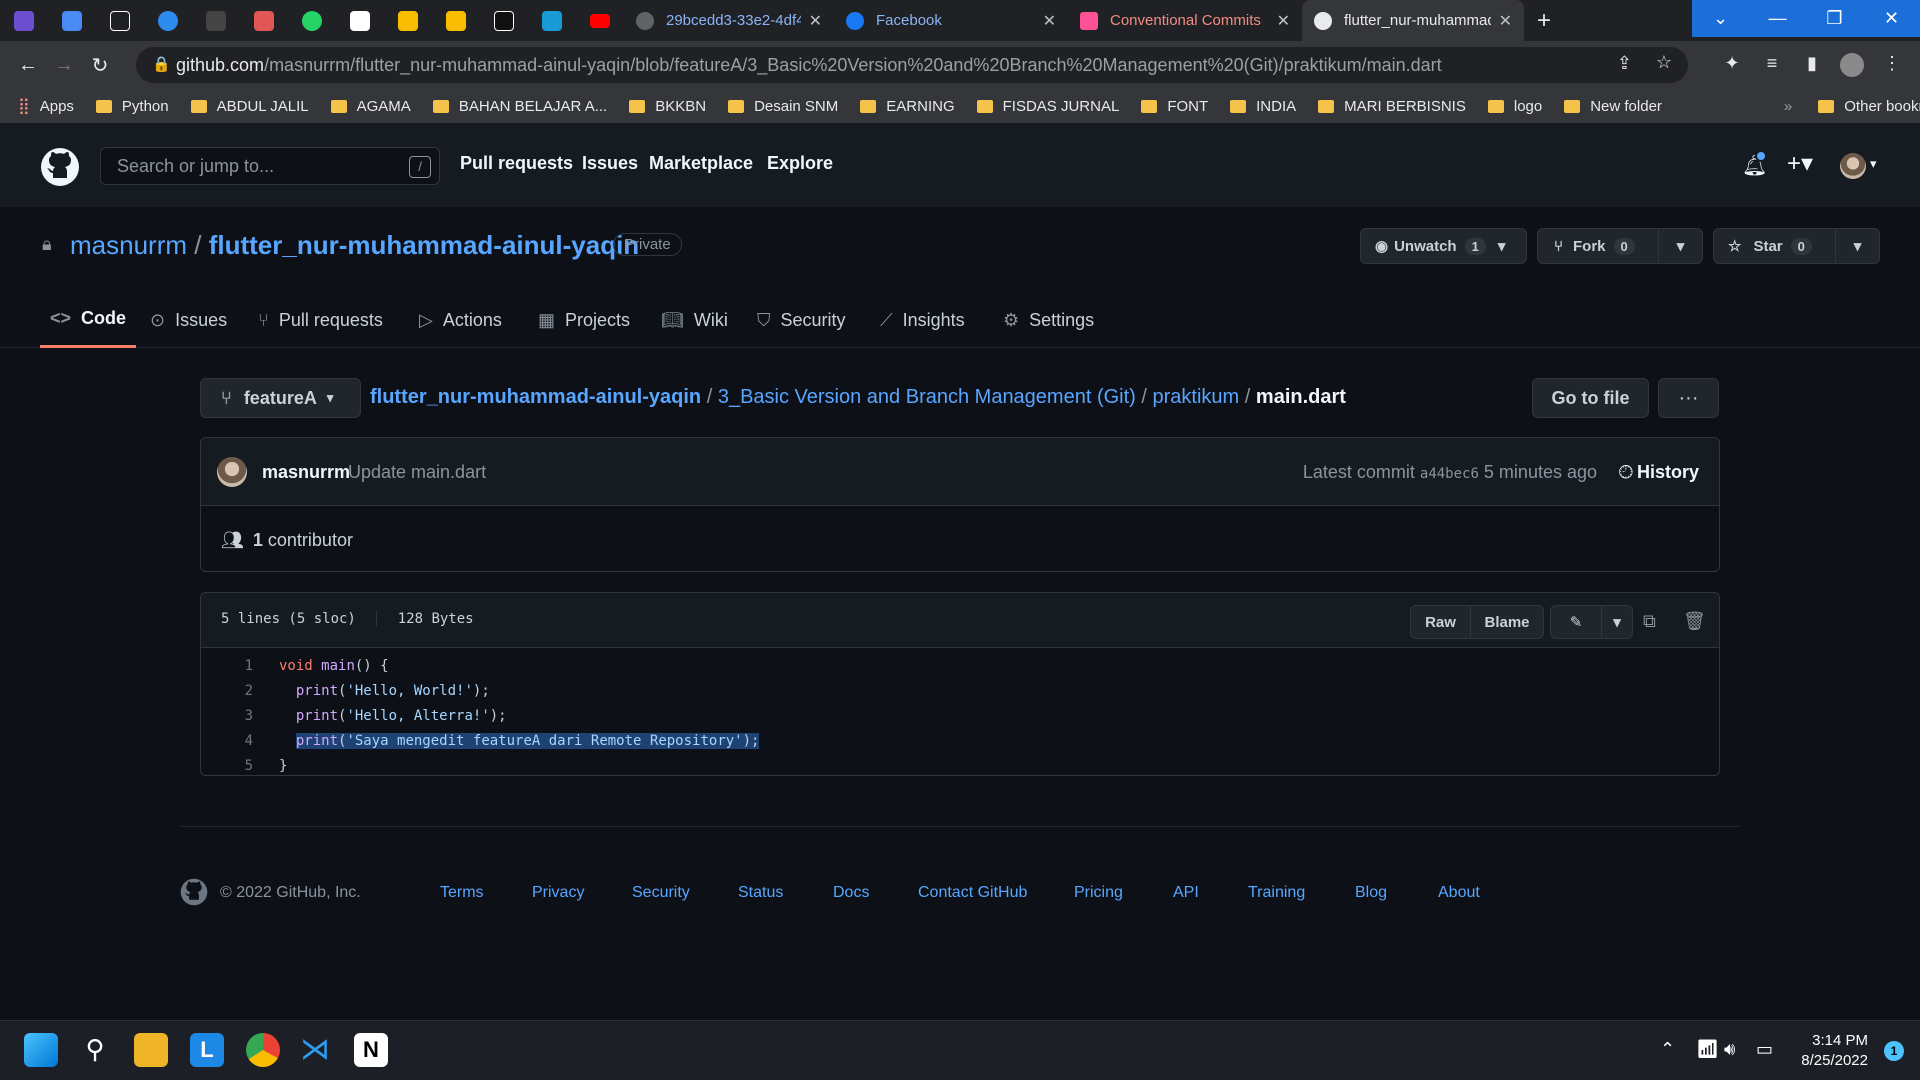 The height and width of the screenshot is (1080, 1920). I want to click on bookmark-folder: AGAMA, so click(370, 106).